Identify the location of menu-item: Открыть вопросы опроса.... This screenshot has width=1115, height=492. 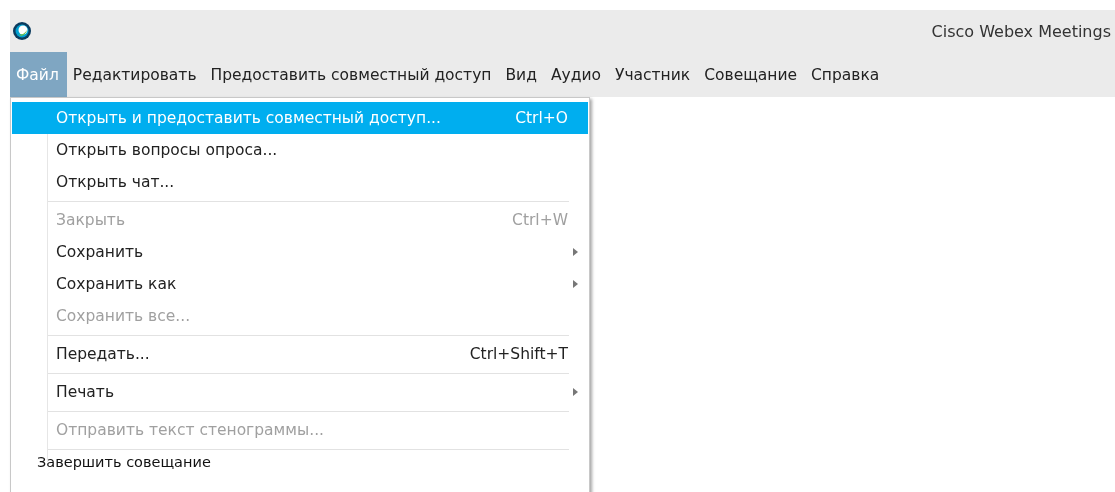
(300, 150).